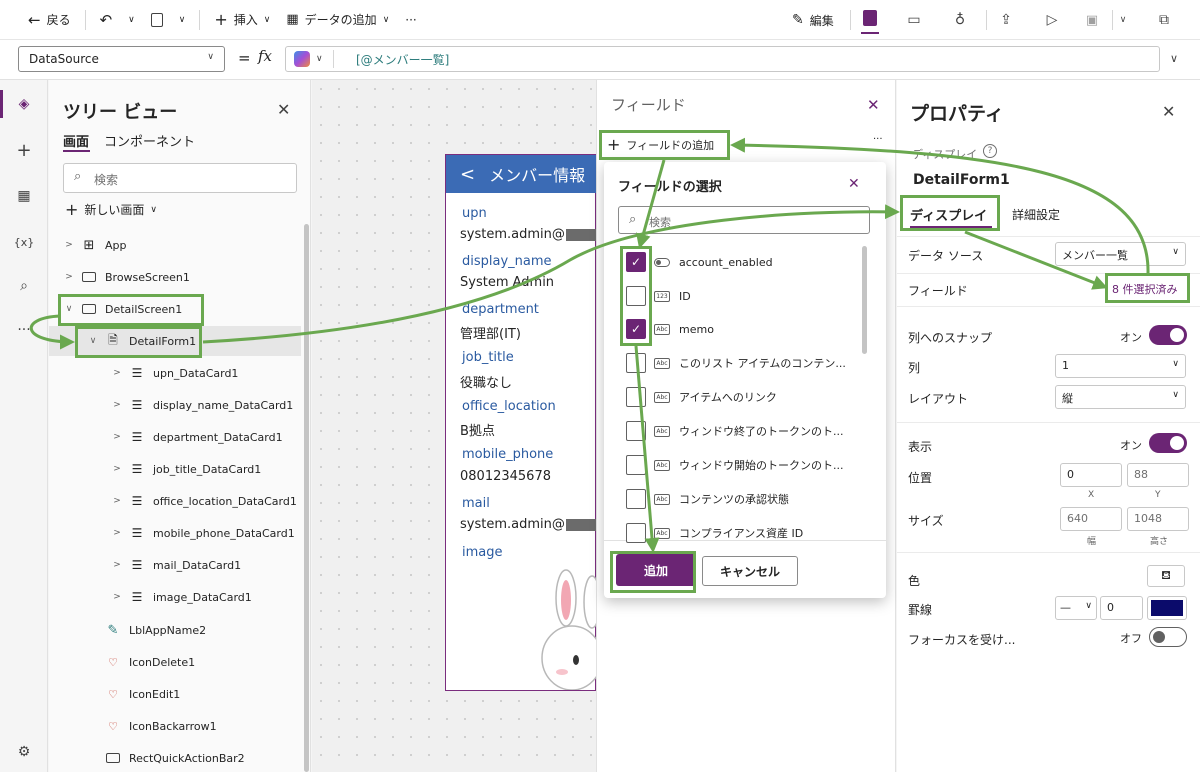 This screenshot has width=1200, height=772. Describe the element at coordinates (870, 21) in the screenshot. I see `tree-view-toggle` at that location.